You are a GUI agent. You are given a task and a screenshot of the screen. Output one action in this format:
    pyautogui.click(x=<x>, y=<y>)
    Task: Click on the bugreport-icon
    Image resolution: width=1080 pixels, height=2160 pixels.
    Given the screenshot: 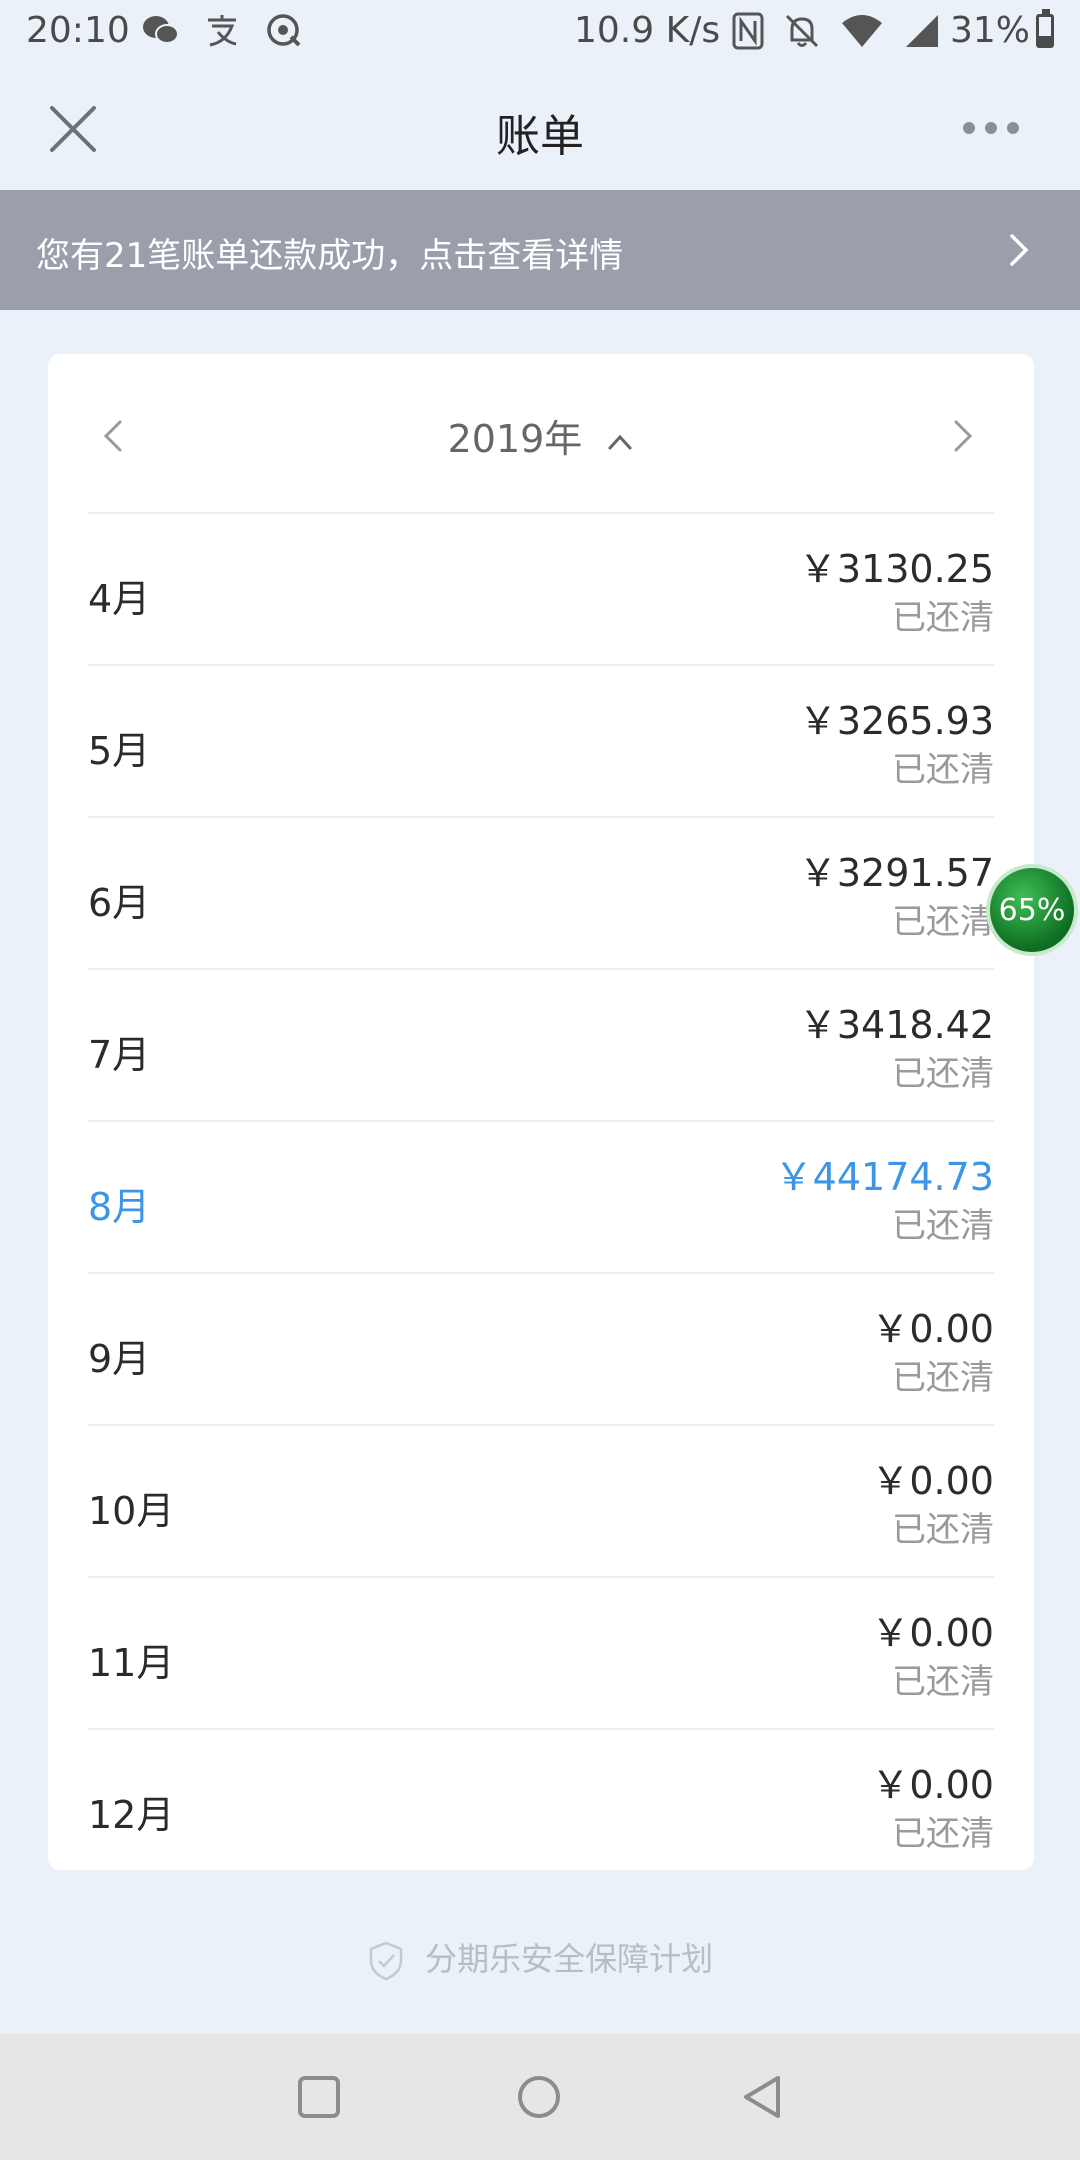 What is the action you would take?
    pyautogui.click(x=284, y=30)
    